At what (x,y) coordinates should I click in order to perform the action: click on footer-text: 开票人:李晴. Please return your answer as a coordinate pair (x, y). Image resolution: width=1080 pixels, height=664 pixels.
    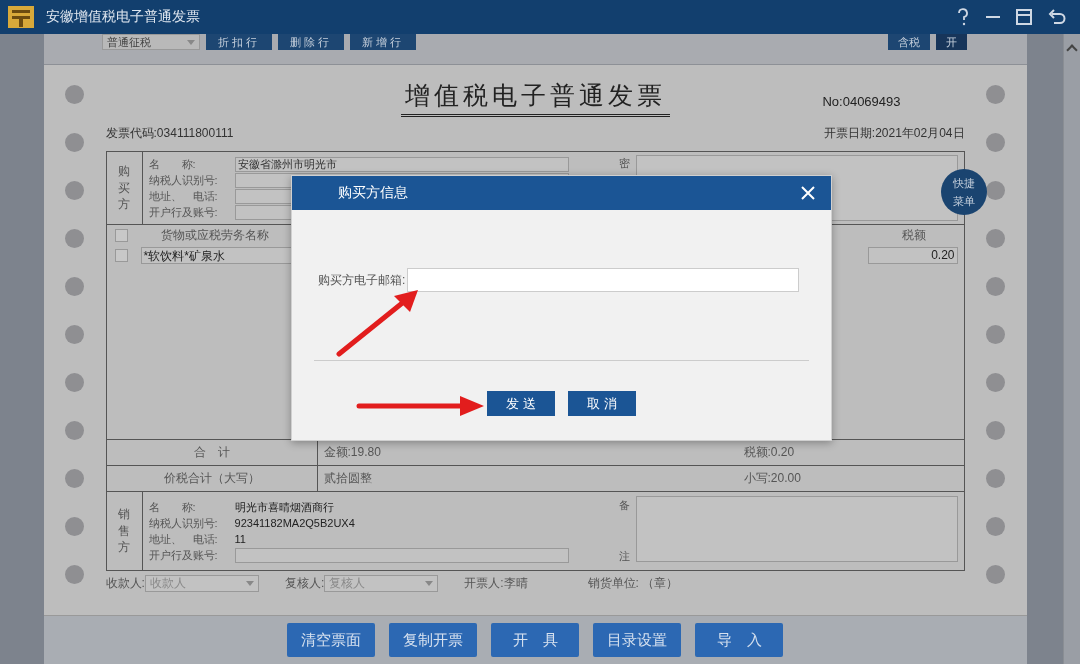
    Looking at the image, I should click on (496, 583).